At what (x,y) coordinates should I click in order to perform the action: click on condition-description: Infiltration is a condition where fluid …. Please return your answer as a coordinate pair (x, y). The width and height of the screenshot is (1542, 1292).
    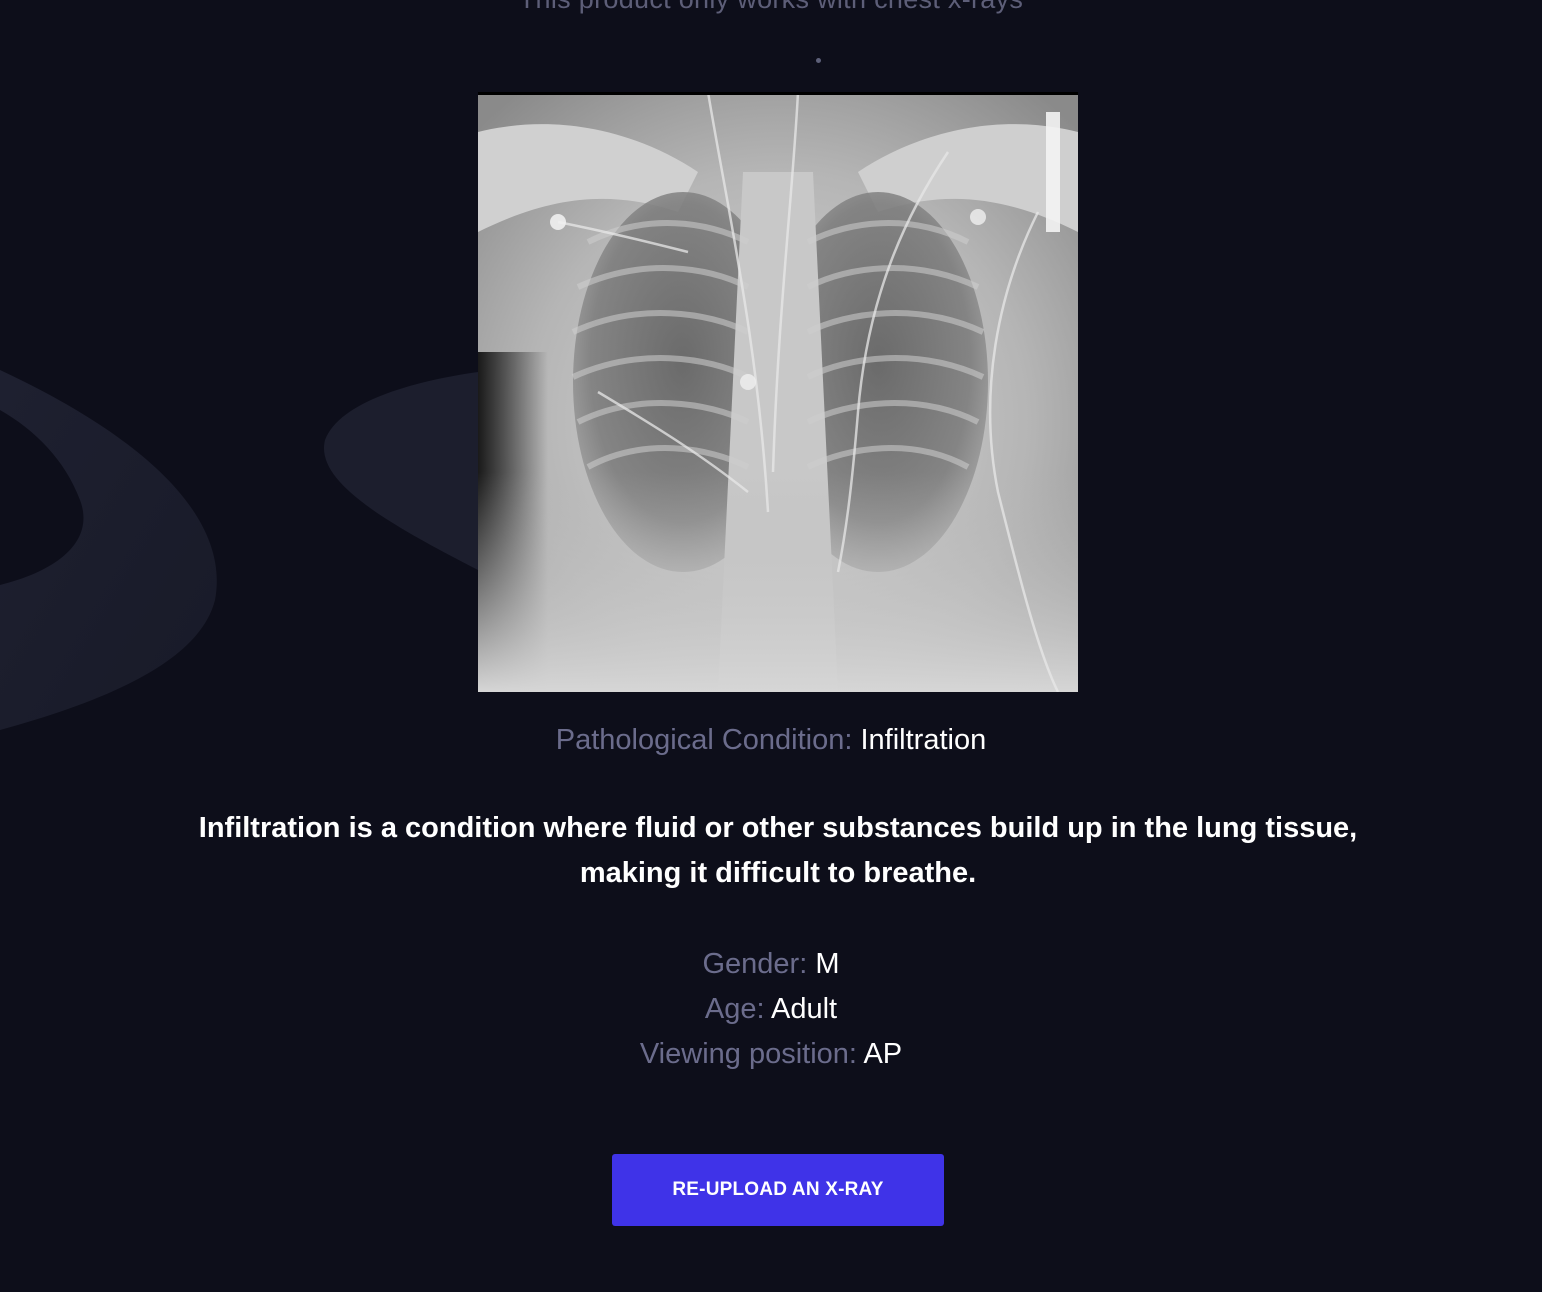
    Looking at the image, I should click on (778, 850).